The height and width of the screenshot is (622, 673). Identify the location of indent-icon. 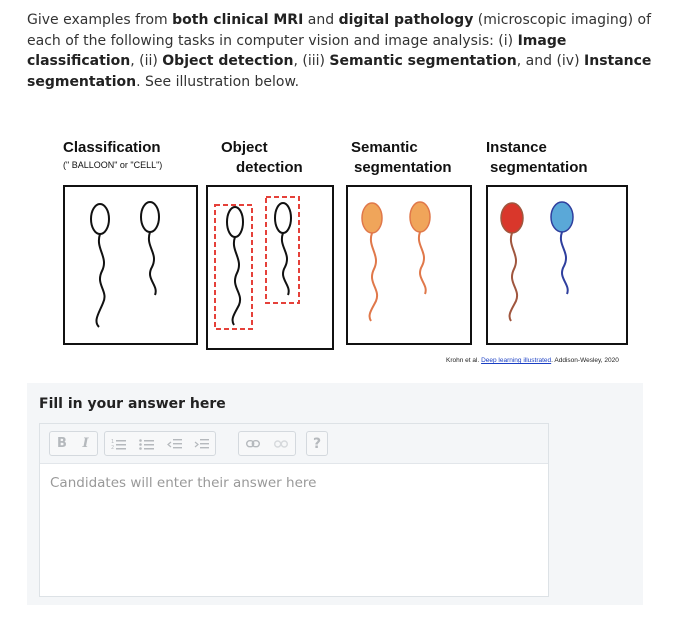
(201, 443).